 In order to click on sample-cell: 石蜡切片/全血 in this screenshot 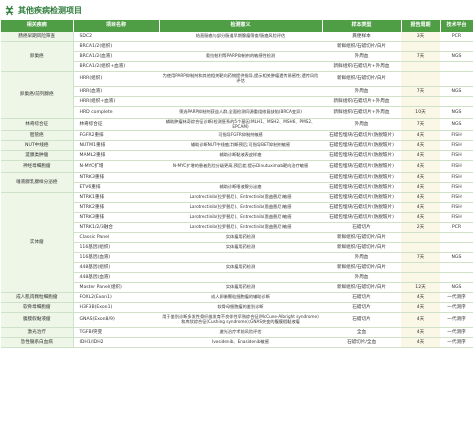, I will do `click(361, 342)`.